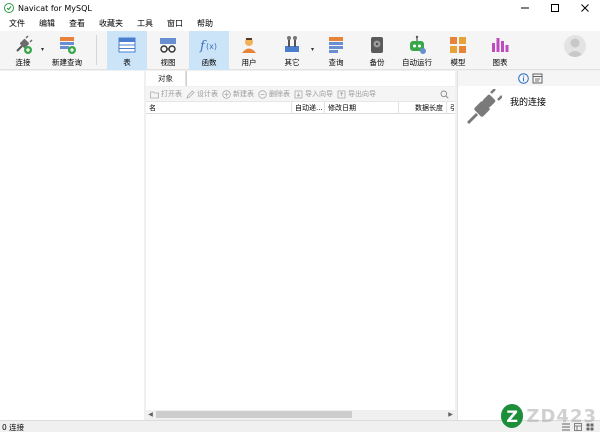  I want to click on column-modified-date: 修改日期, so click(362, 108).